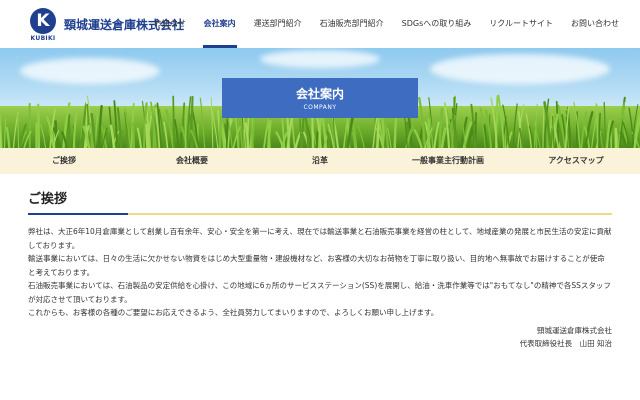 The height and width of the screenshot is (400, 640). I want to click on nav-item-recruit: リクルートサイト, so click(521, 24).